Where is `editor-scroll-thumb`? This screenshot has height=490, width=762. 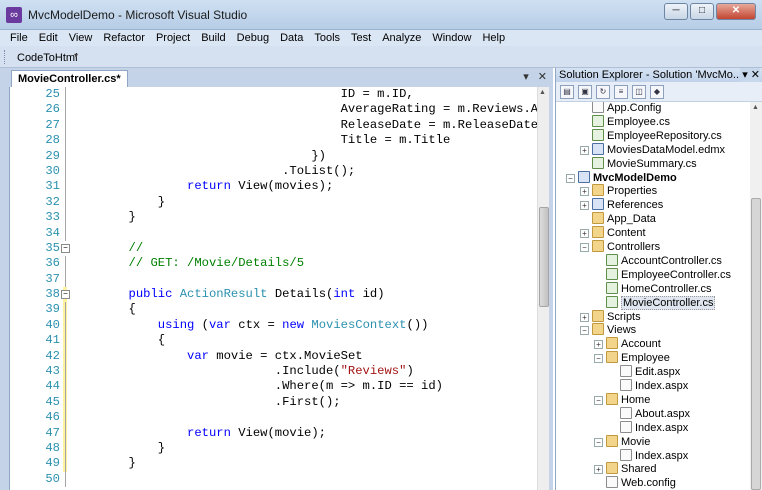
editor-scroll-thumb is located at coordinates (544, 257).